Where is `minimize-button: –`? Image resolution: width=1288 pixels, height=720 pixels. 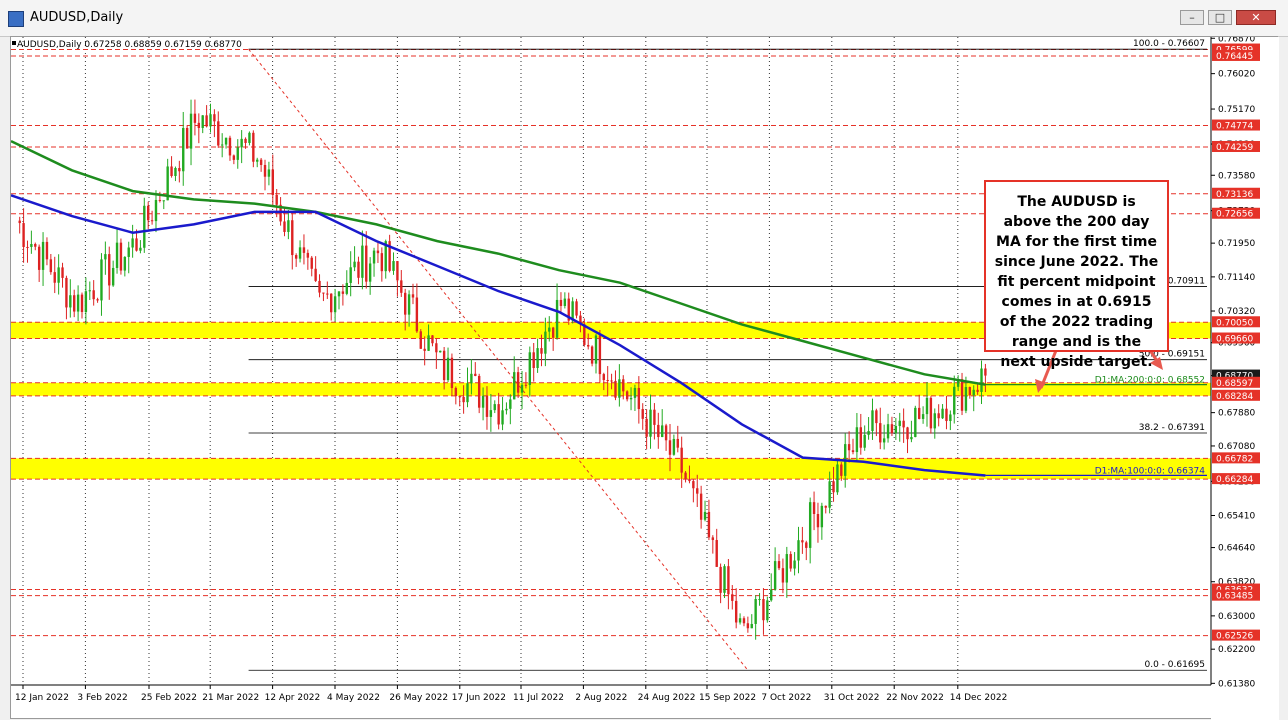
minimize-button: – is located at coordinates (1192, 17).